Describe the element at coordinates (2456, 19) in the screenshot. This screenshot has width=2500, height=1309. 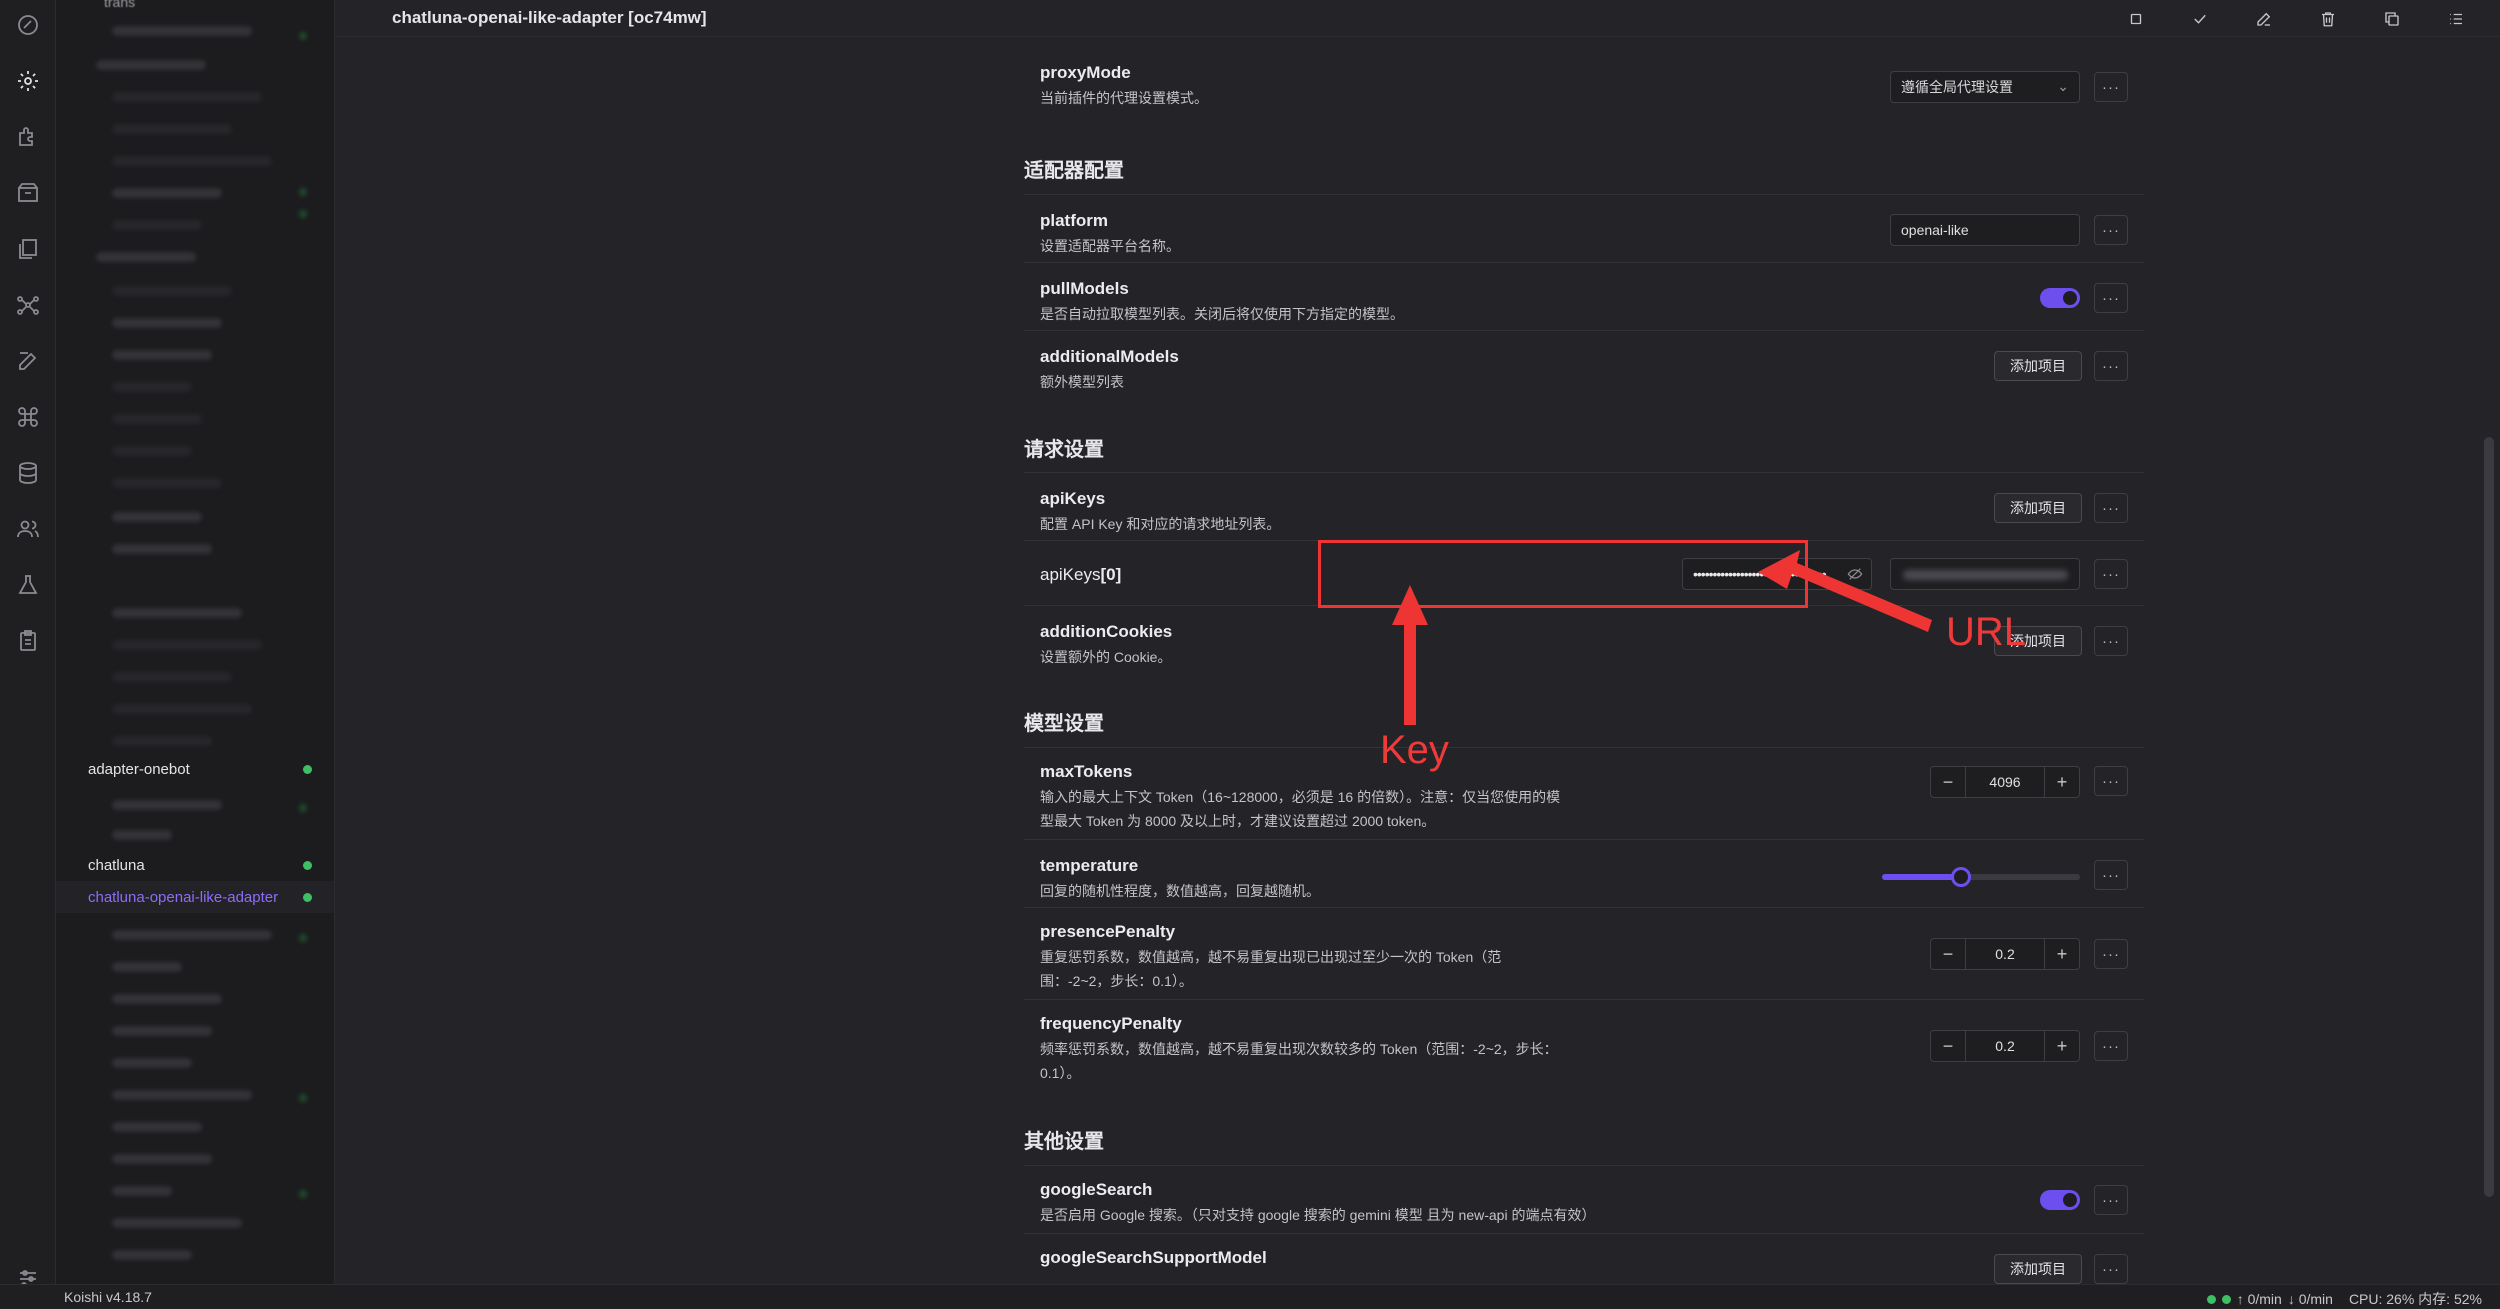
I see `list-icon` at that location.